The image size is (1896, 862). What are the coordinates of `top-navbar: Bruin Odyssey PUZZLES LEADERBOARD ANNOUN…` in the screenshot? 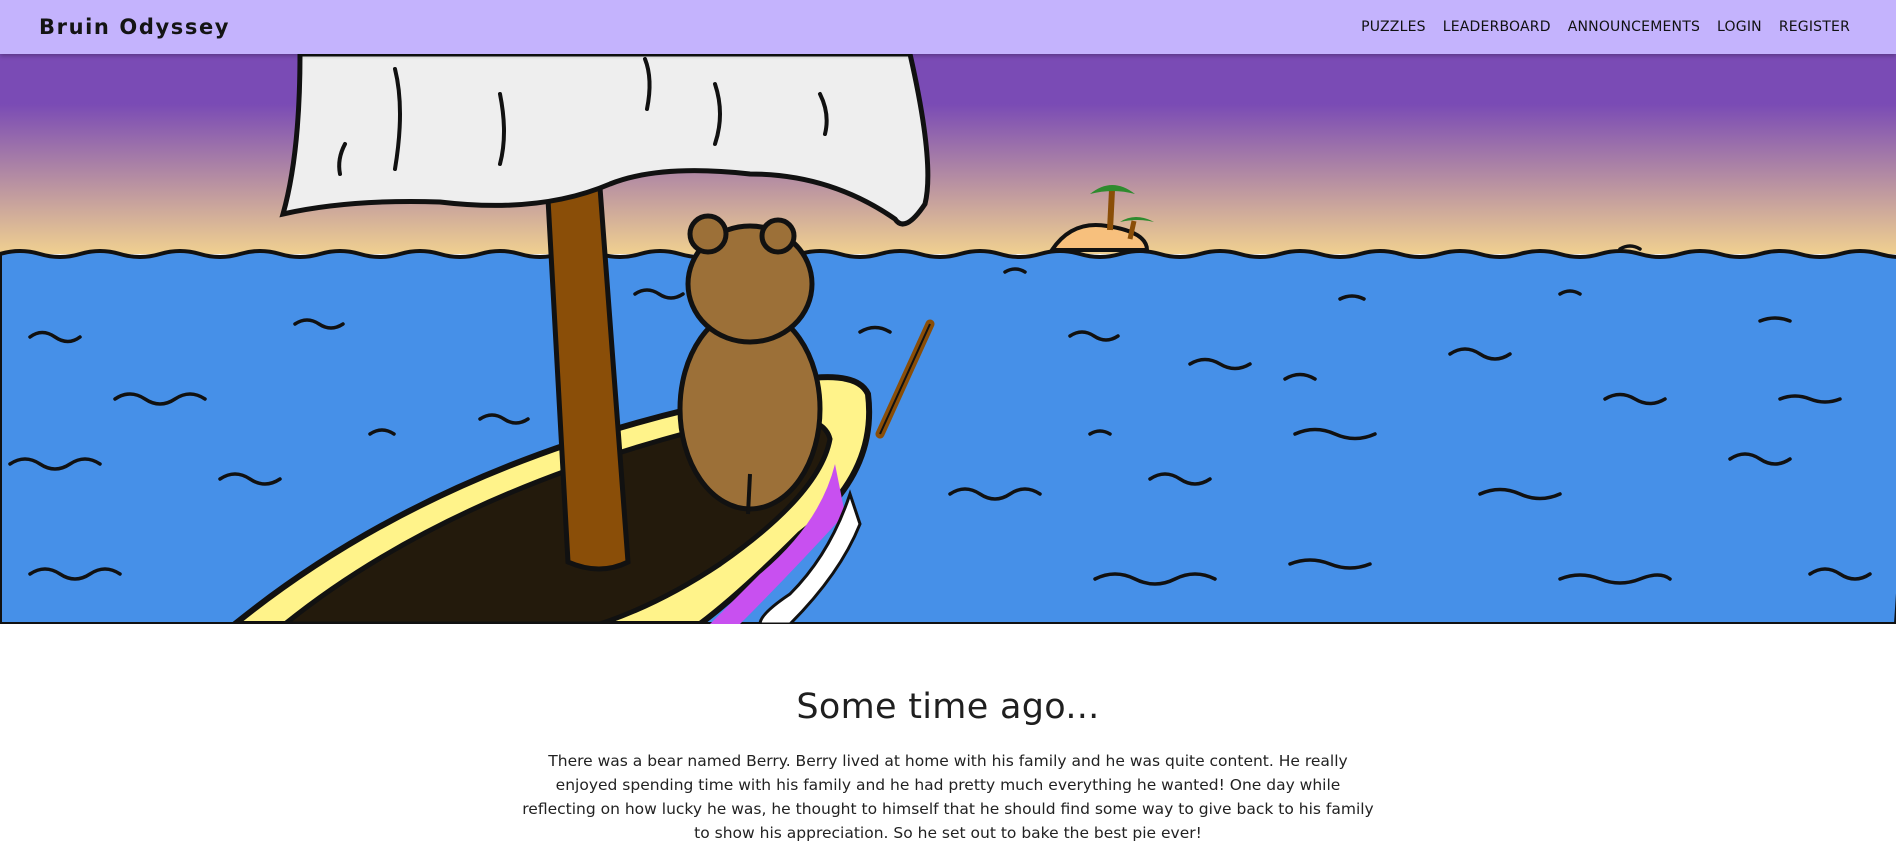 It's located at (948, 27).